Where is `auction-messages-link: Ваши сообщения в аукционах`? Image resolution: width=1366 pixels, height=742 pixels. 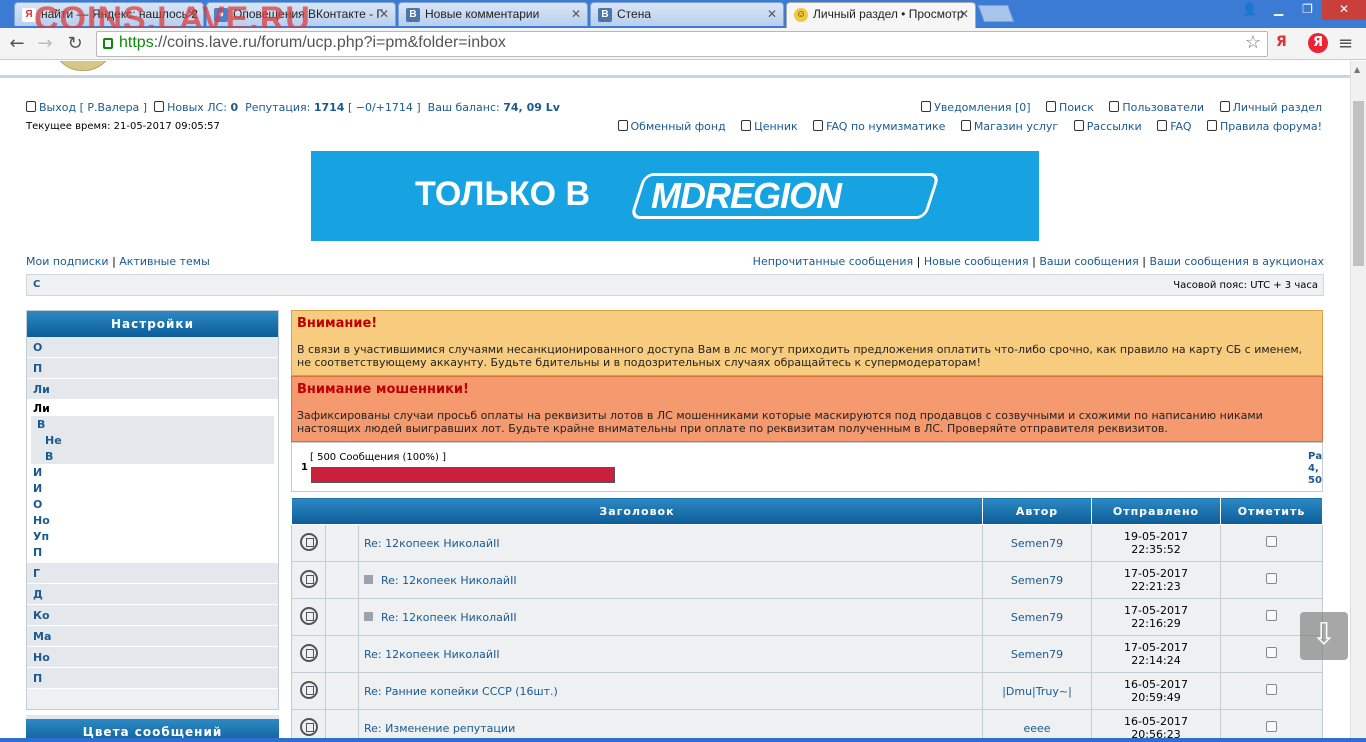
auction-messages-link: Ваши сообщения в аукционах is located at coordinates (1236, 261).